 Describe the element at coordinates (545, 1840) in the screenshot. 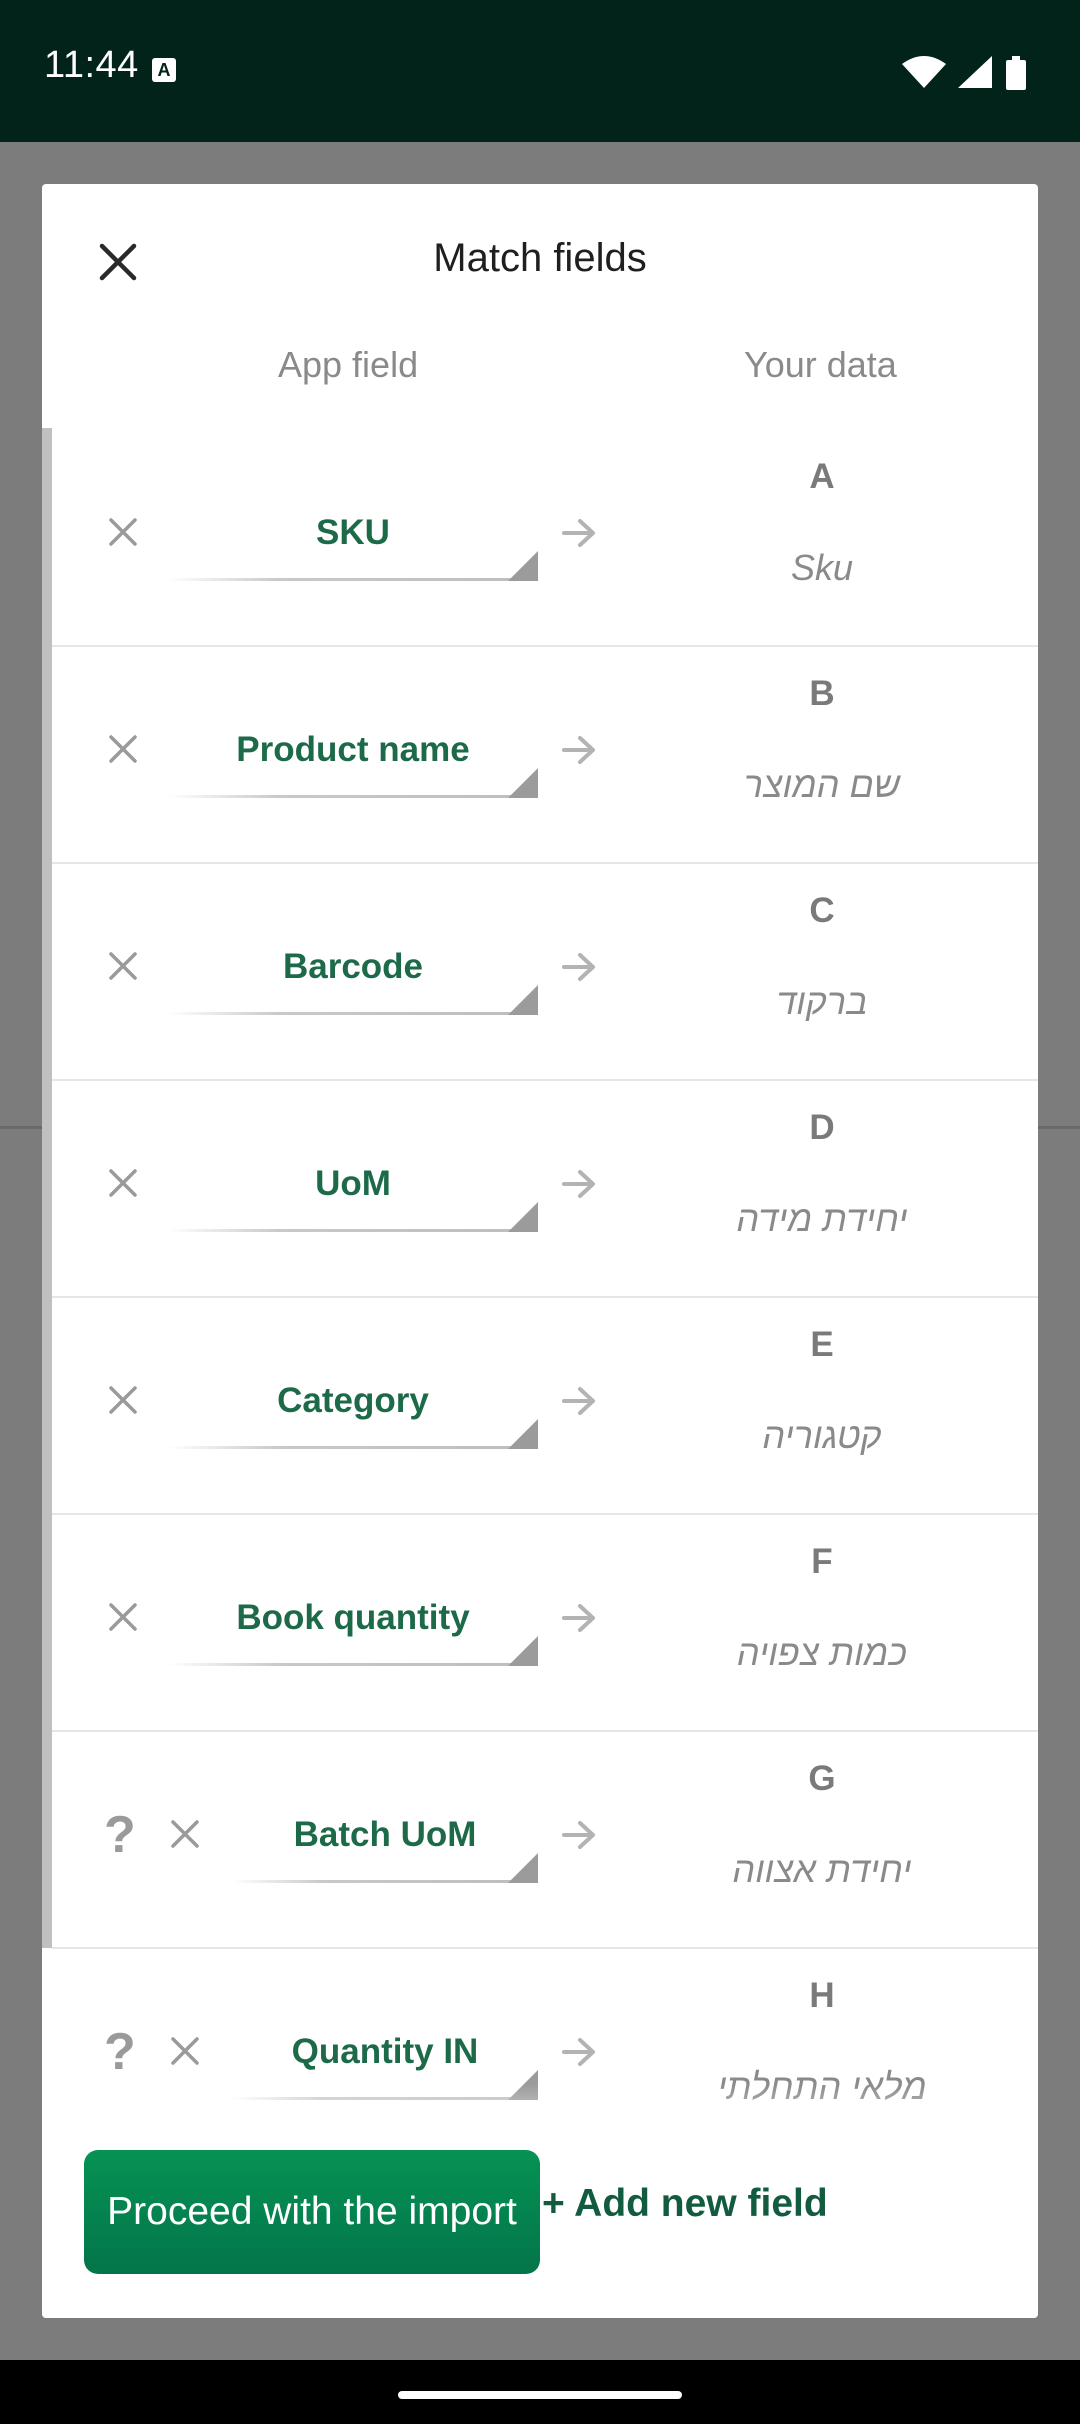

I see `mapping-row: ? Batch UoM G יחידת אצווה` at that location.